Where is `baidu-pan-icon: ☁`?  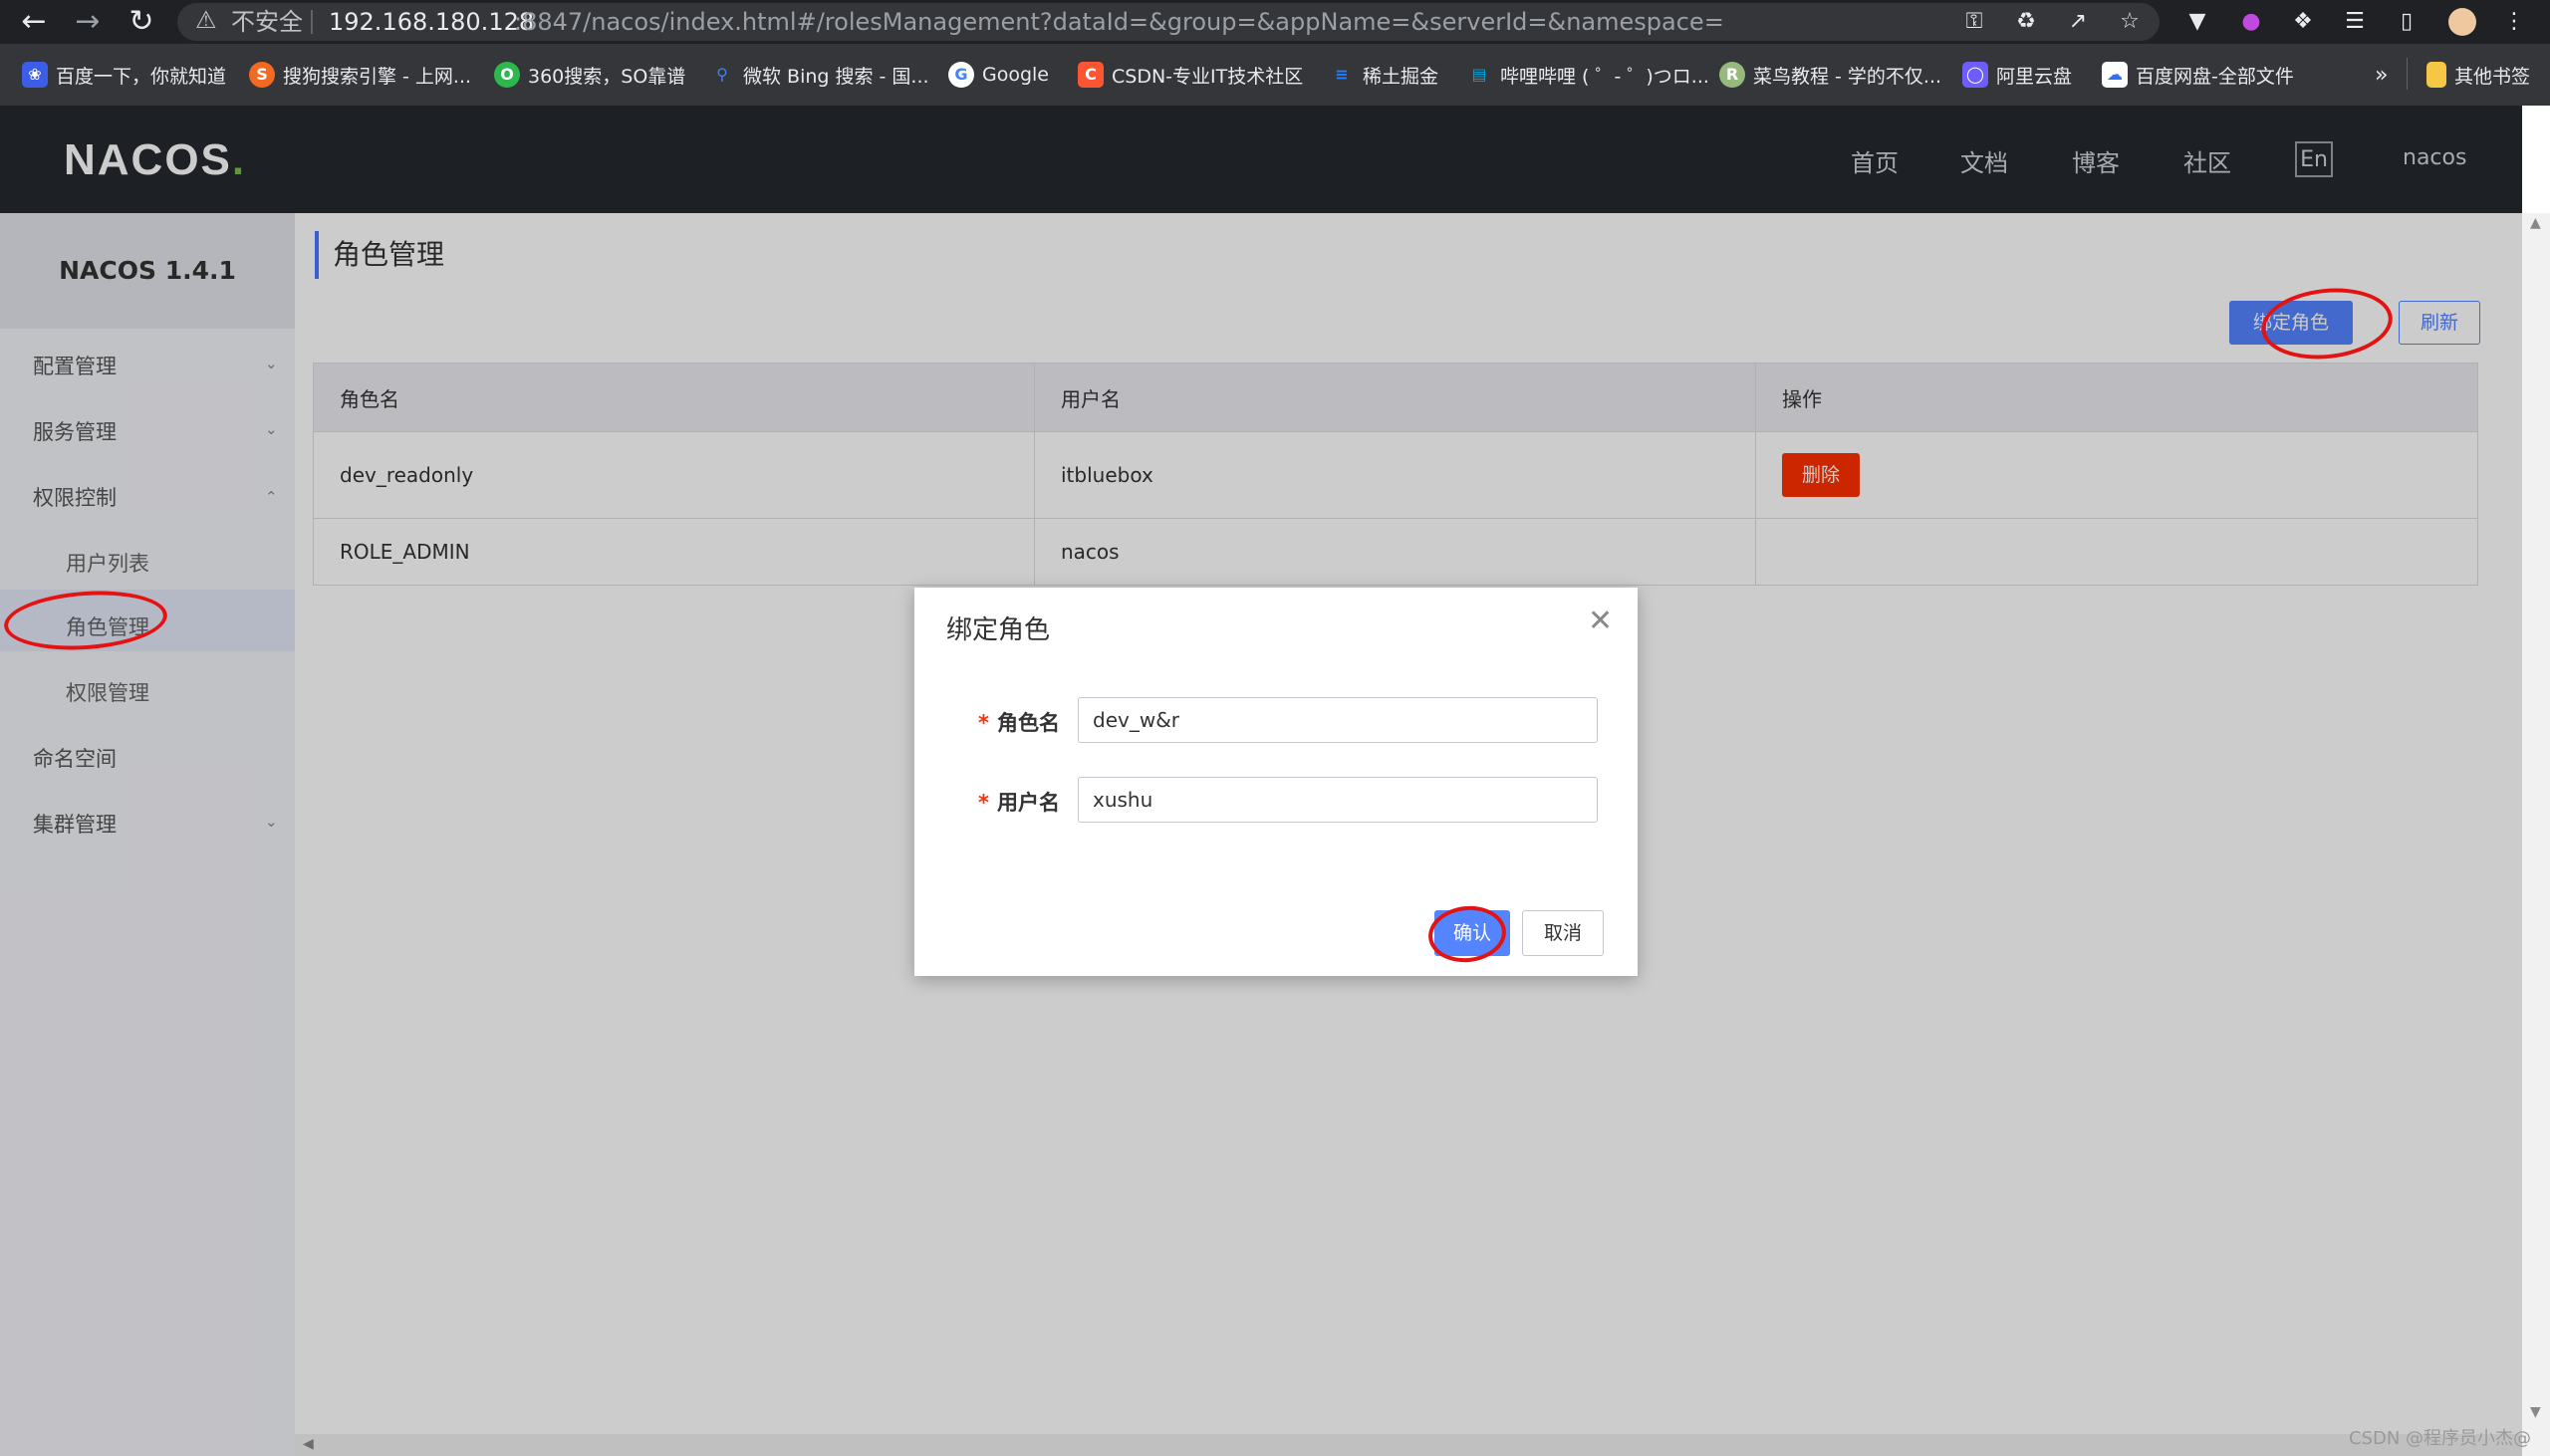
baidu-pan-icon: ☁ is located at coordinates (2115, 75).